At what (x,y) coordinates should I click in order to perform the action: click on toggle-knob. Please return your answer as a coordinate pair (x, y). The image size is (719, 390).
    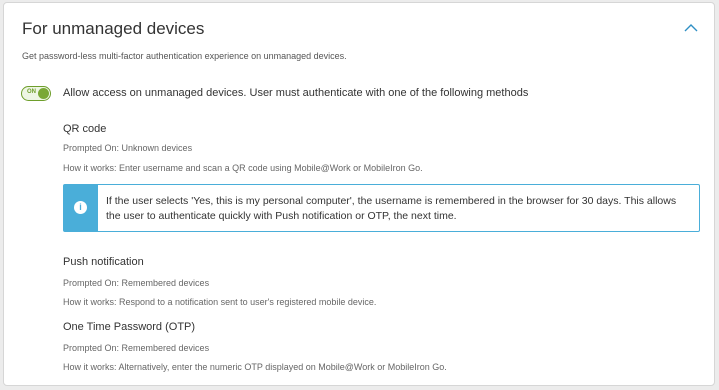
    Looking at the image, I should click on (43, 93).